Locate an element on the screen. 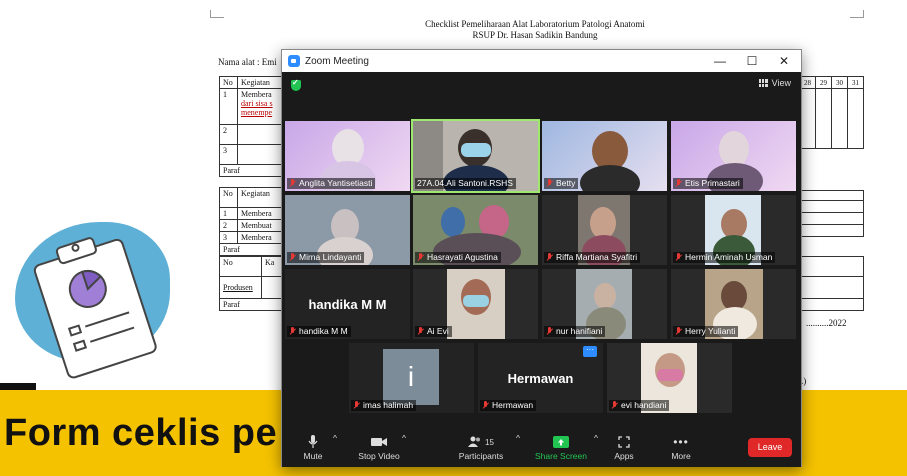 This screenshot has height=476, width=907. participant-name-tag: Hermawan is located at coordinates (508, 405).